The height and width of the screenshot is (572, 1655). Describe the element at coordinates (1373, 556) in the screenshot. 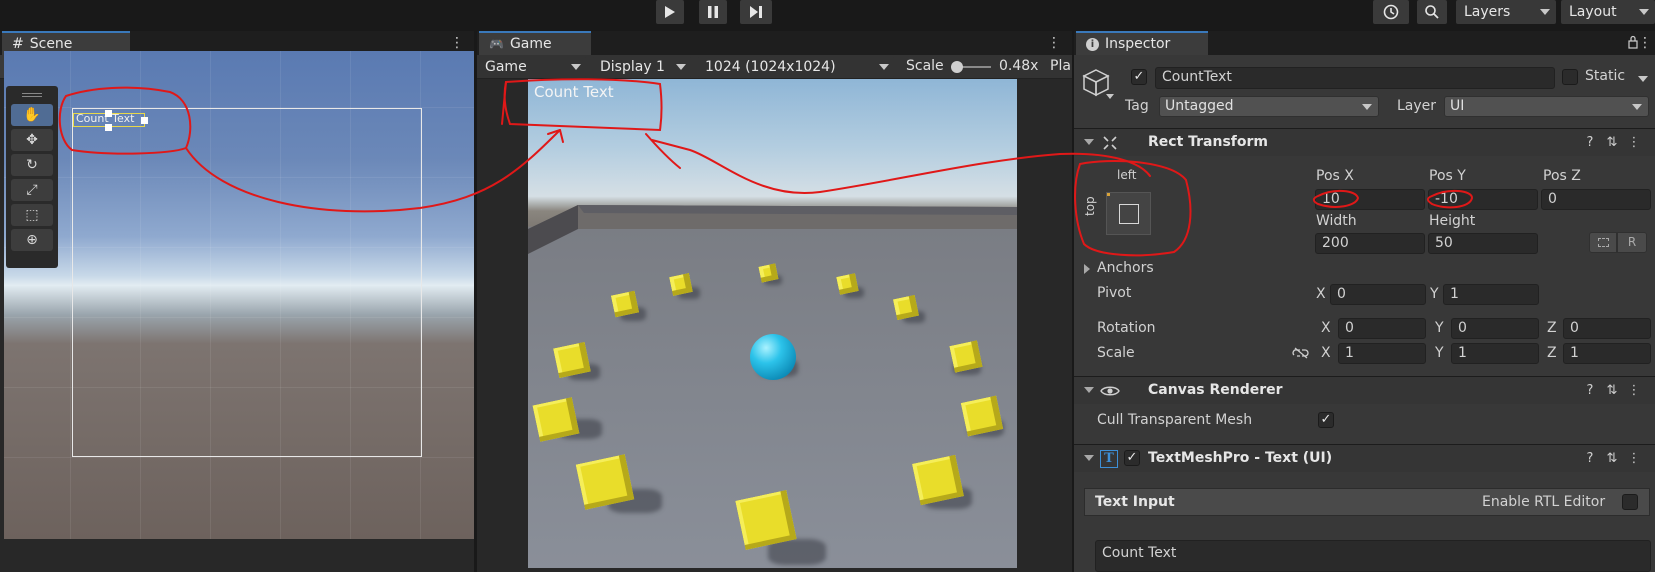

I see `text-input-area: Count Text` at that location.